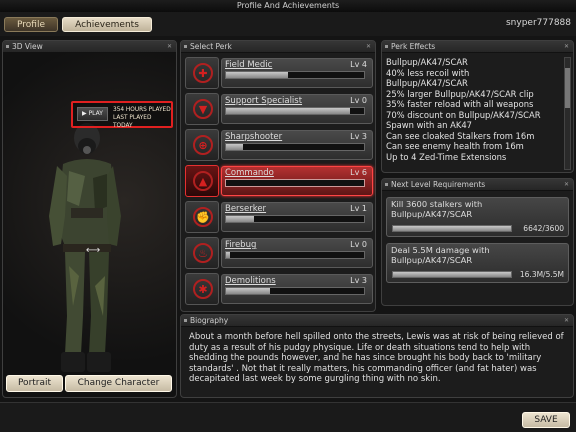 This screenshot has height=432, width=576. I want to click on save-button: SAVE, so click(546, 420).